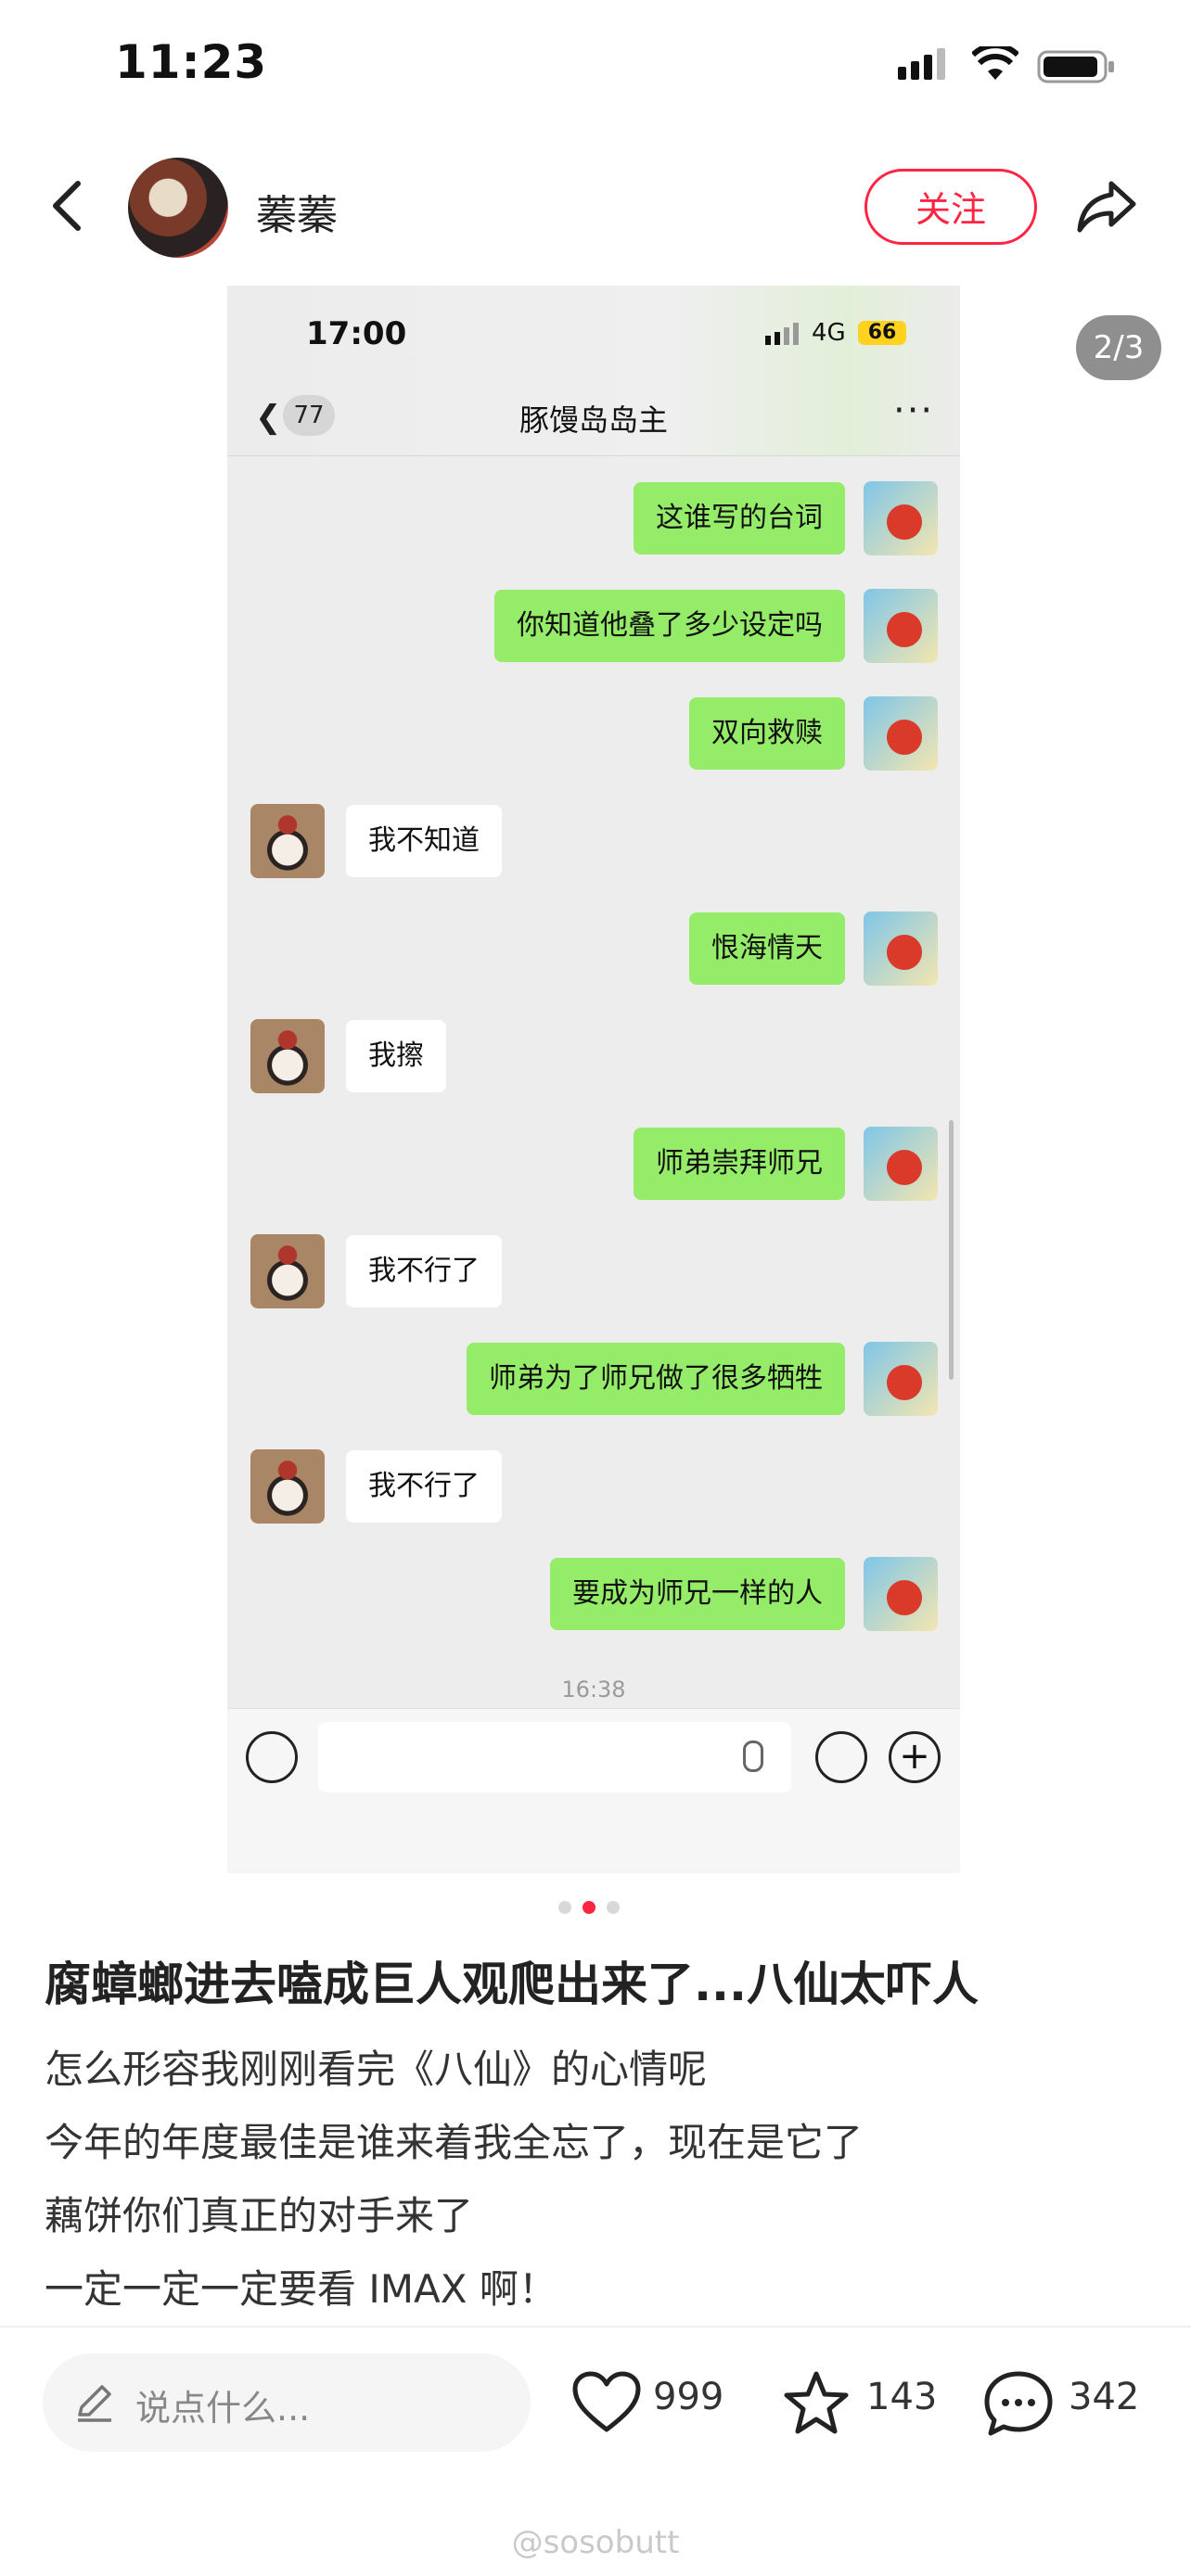 This screenshot has height=2576, width=1191. Describe the element at coordinates (841, 1757) in the screenshot. I see `emoji-icon` at that location.